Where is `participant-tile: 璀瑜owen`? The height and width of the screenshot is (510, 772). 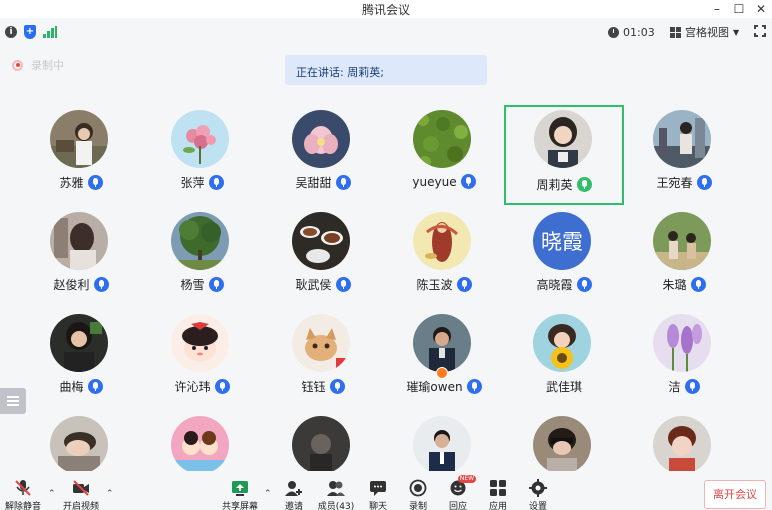 participant-tile: 璀瑜owen is located at coordinates (444, 361).